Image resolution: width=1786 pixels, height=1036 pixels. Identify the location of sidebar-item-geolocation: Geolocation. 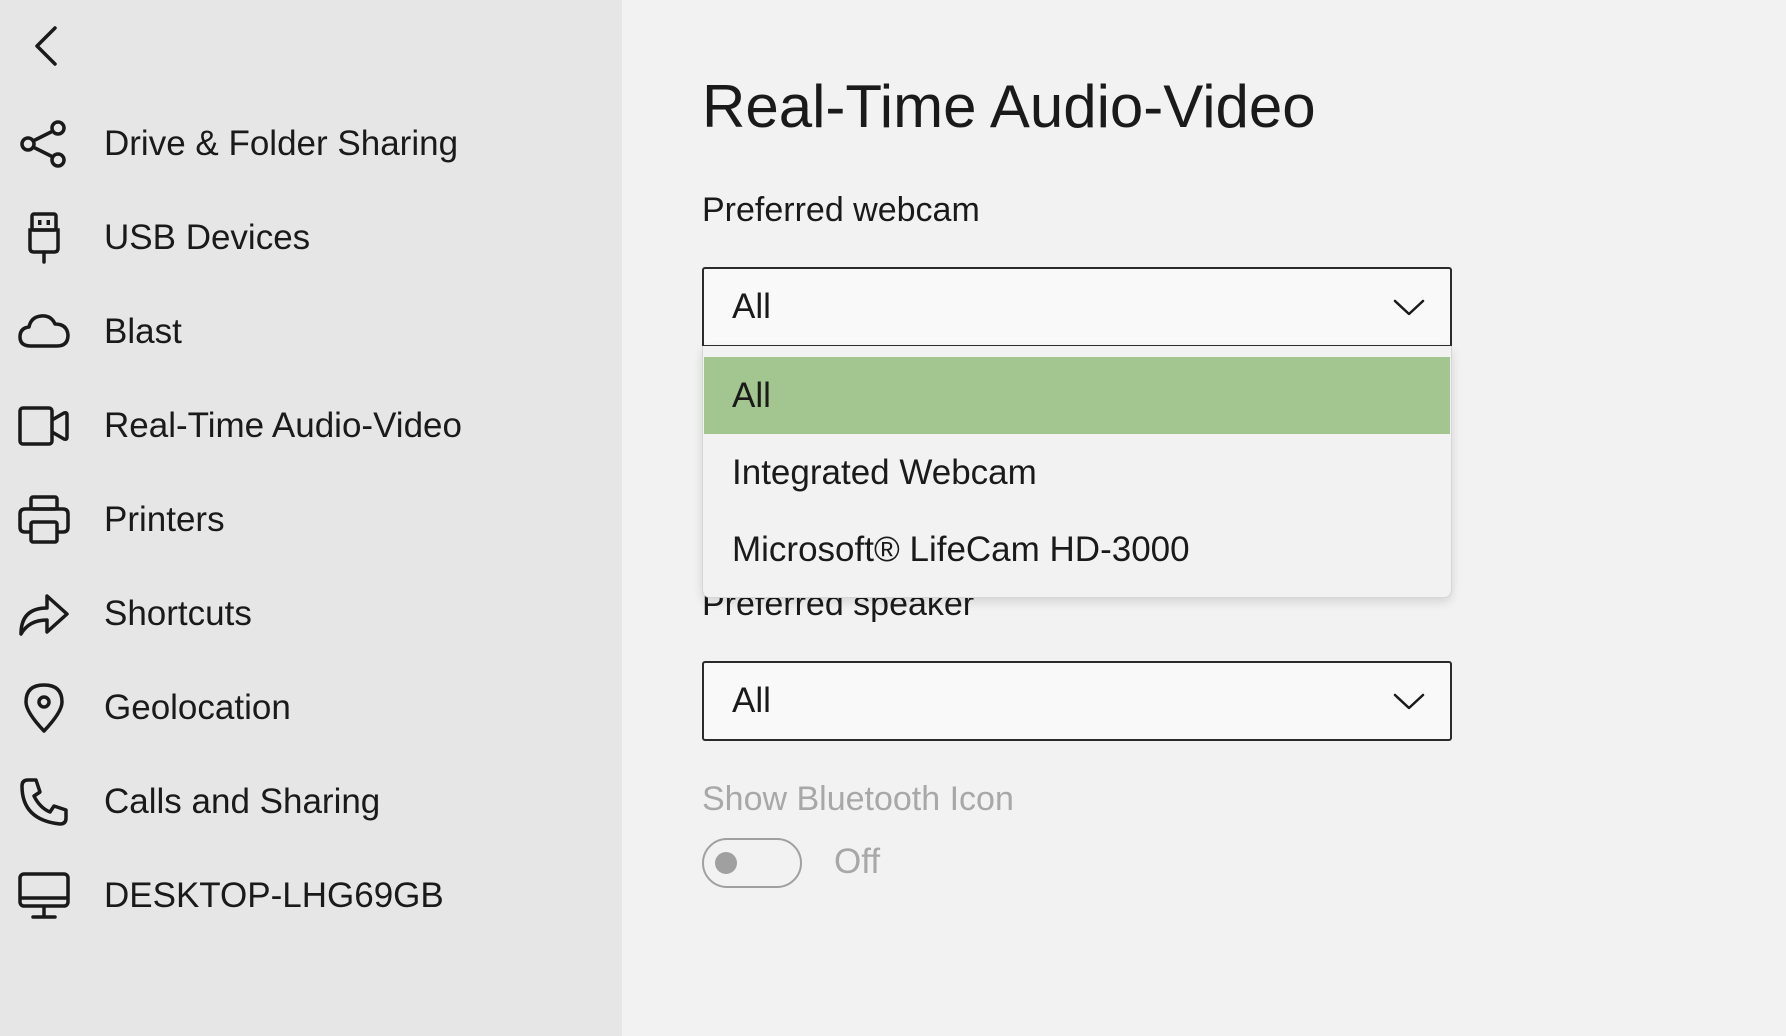
(311, 708).